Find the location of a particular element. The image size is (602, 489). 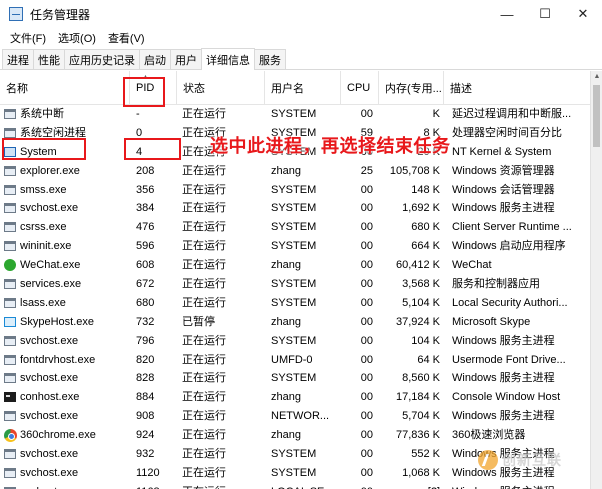

cell-pid: 356 is located at coordinates (145, 189).